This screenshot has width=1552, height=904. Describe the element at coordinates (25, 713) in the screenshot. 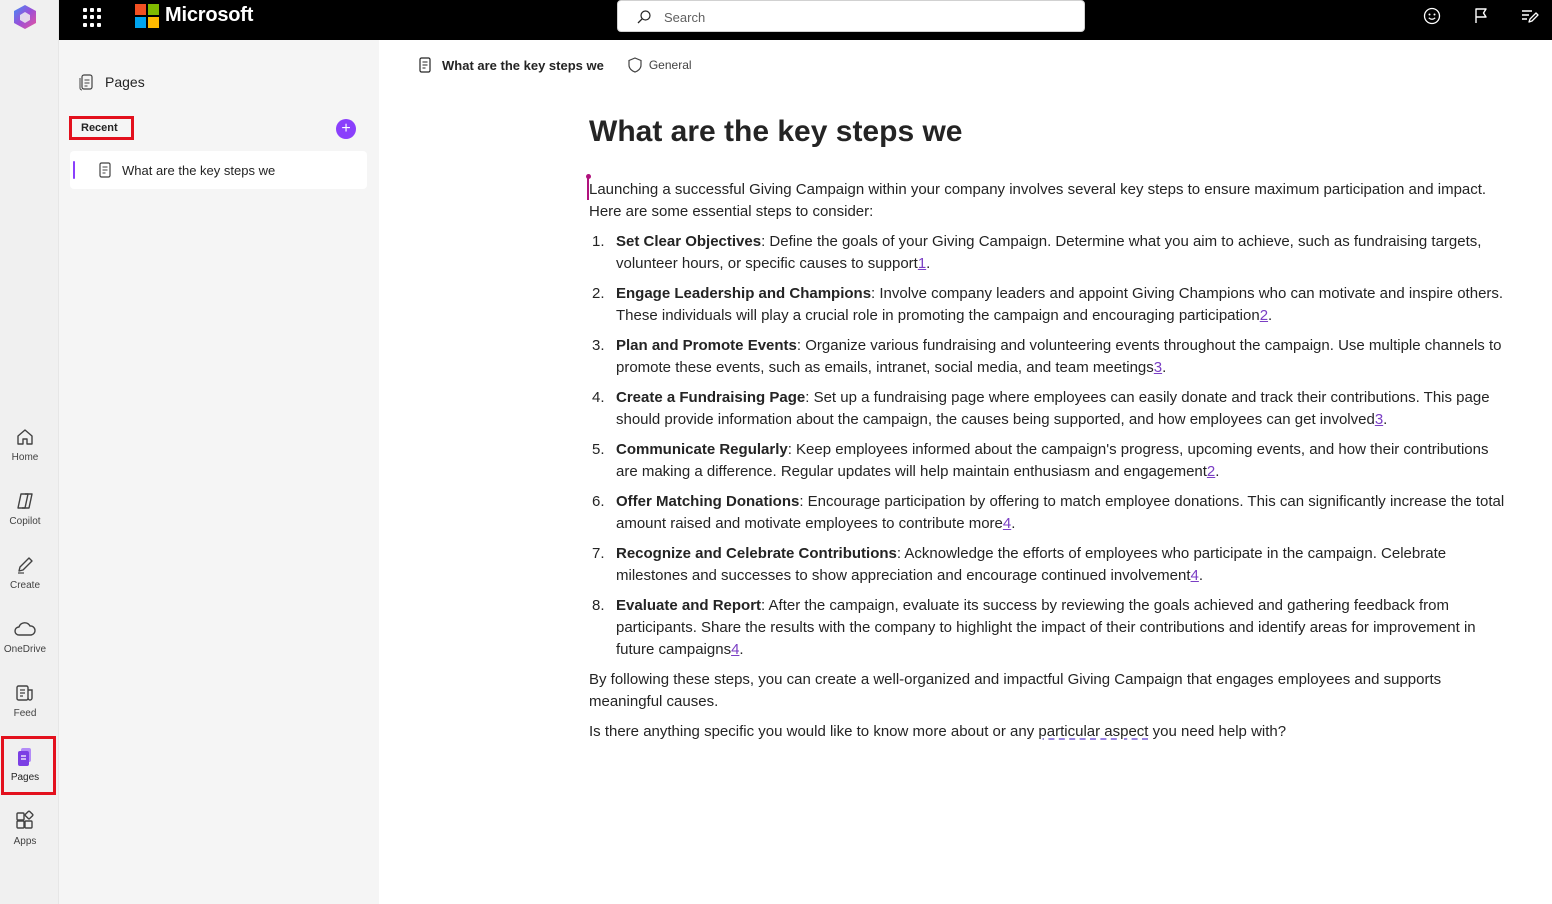

I see `rail-item-label: Feed` at that location.